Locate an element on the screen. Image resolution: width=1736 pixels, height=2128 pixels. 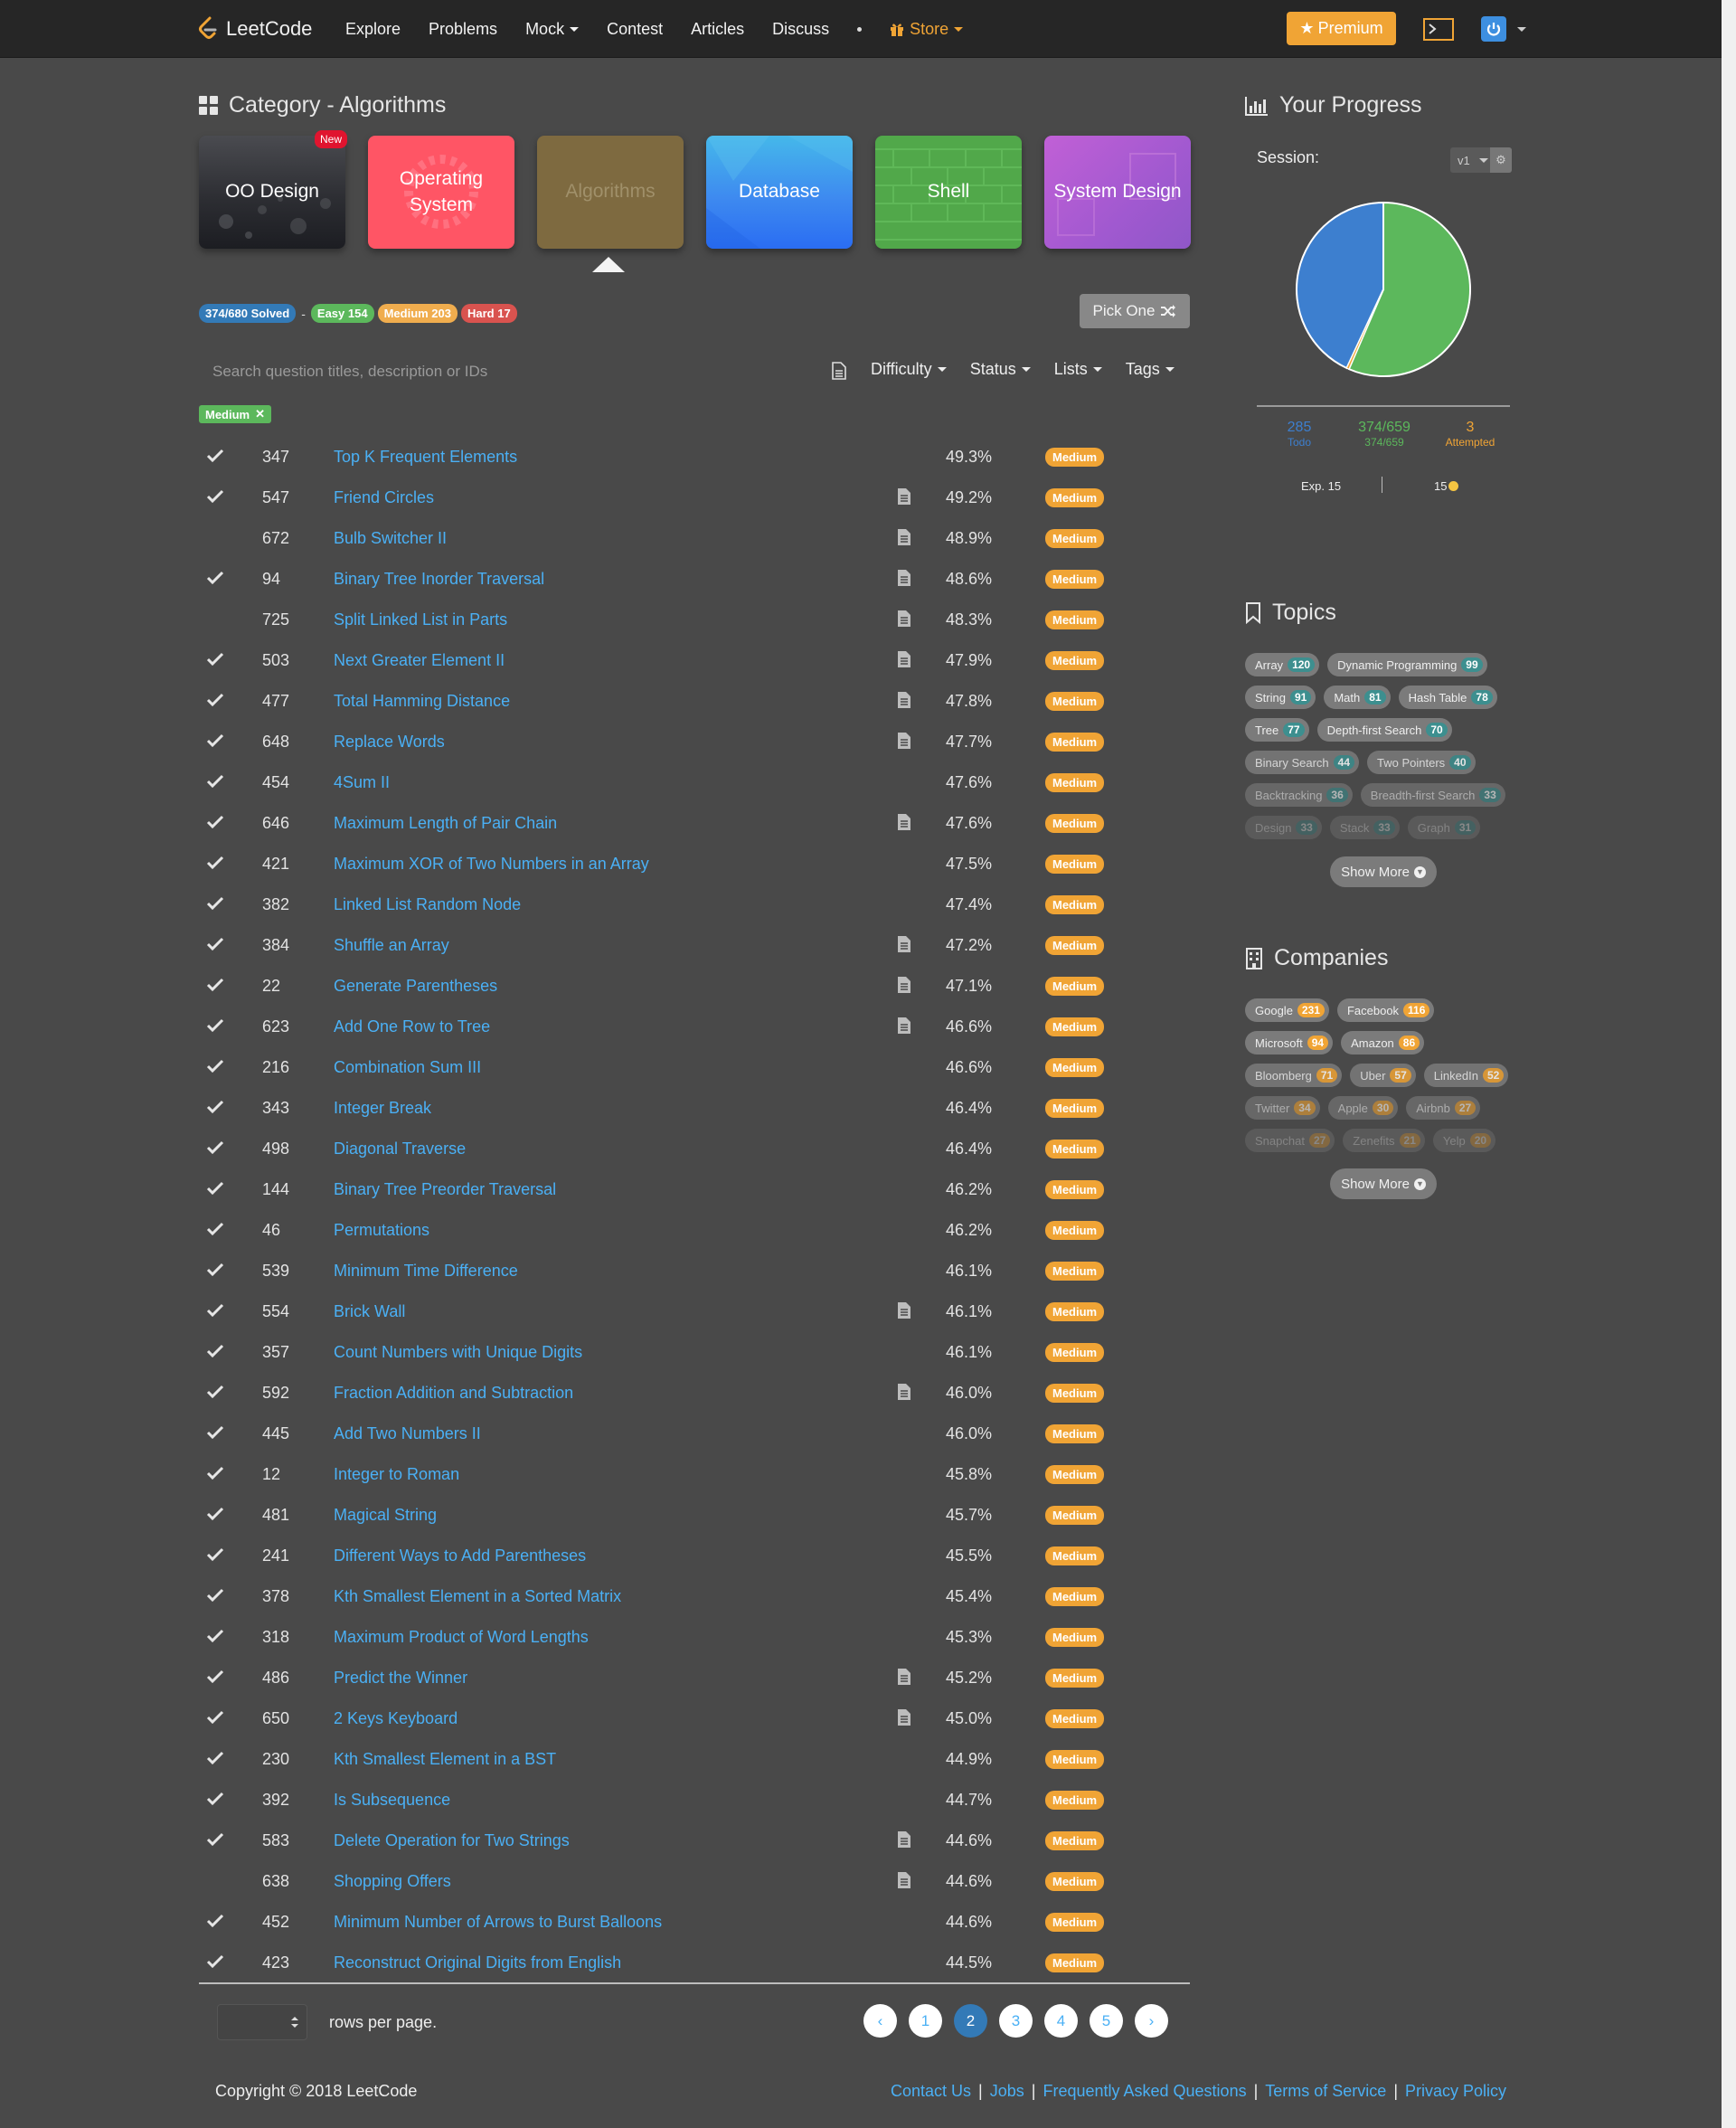
problem-title-link: Is Subsequence is located at coordinates (392, 1800).